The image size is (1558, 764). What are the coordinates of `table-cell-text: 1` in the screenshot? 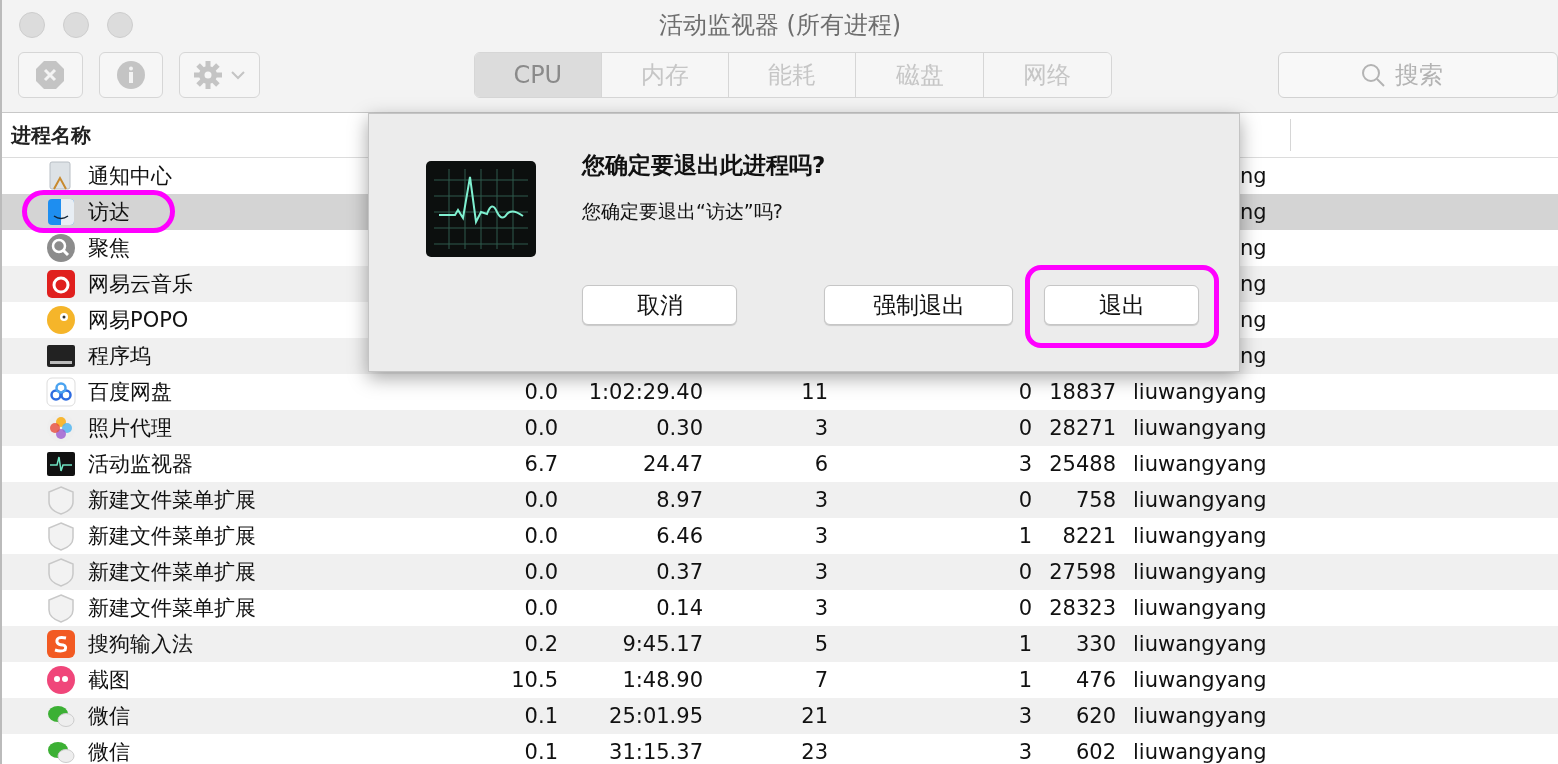 It's located at (1024, 644).